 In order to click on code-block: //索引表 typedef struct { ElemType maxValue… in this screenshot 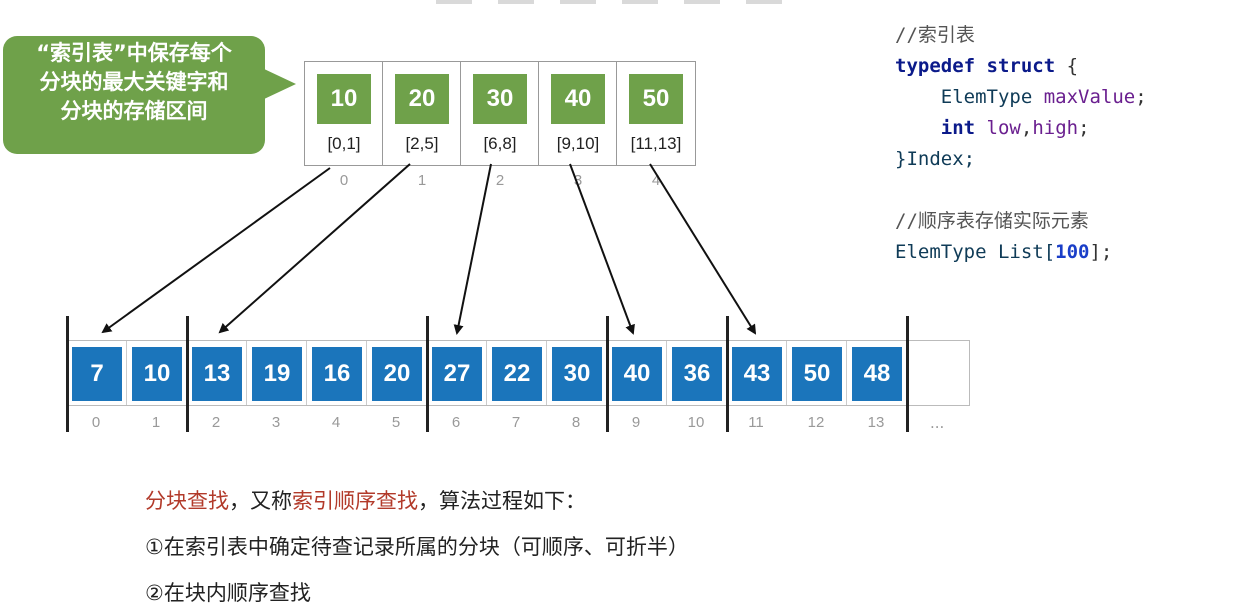, I will do `click(1021, 144)`.